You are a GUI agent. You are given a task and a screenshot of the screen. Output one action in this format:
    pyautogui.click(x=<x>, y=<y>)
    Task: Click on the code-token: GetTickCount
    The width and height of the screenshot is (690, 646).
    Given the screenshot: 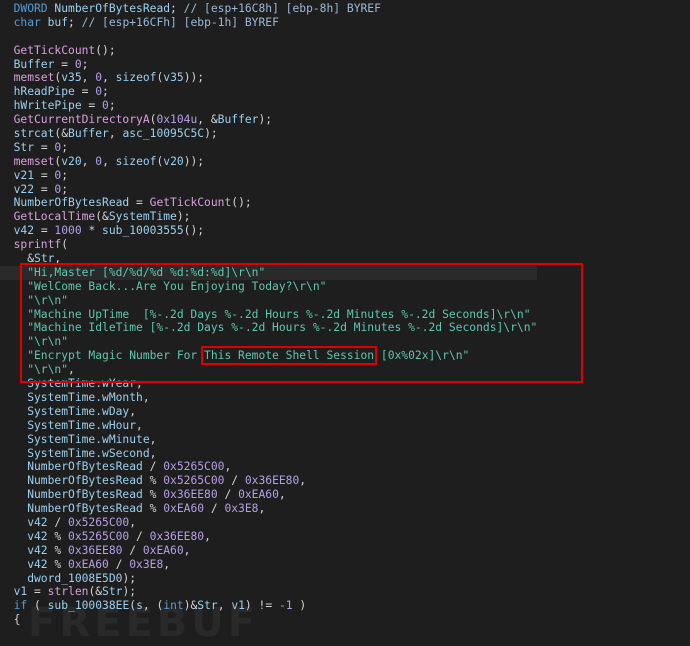 What is the action you would take?
    pyautogui.click(x=190, y=203)
    